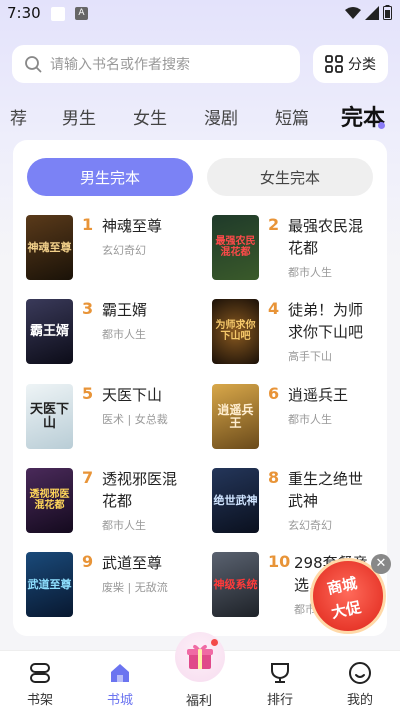 This screenshot has height=712, width=400. Describe the element at coordinates (221, 116) in the screenshot. I see `tab-comic-drama: 漫剧` at that location.